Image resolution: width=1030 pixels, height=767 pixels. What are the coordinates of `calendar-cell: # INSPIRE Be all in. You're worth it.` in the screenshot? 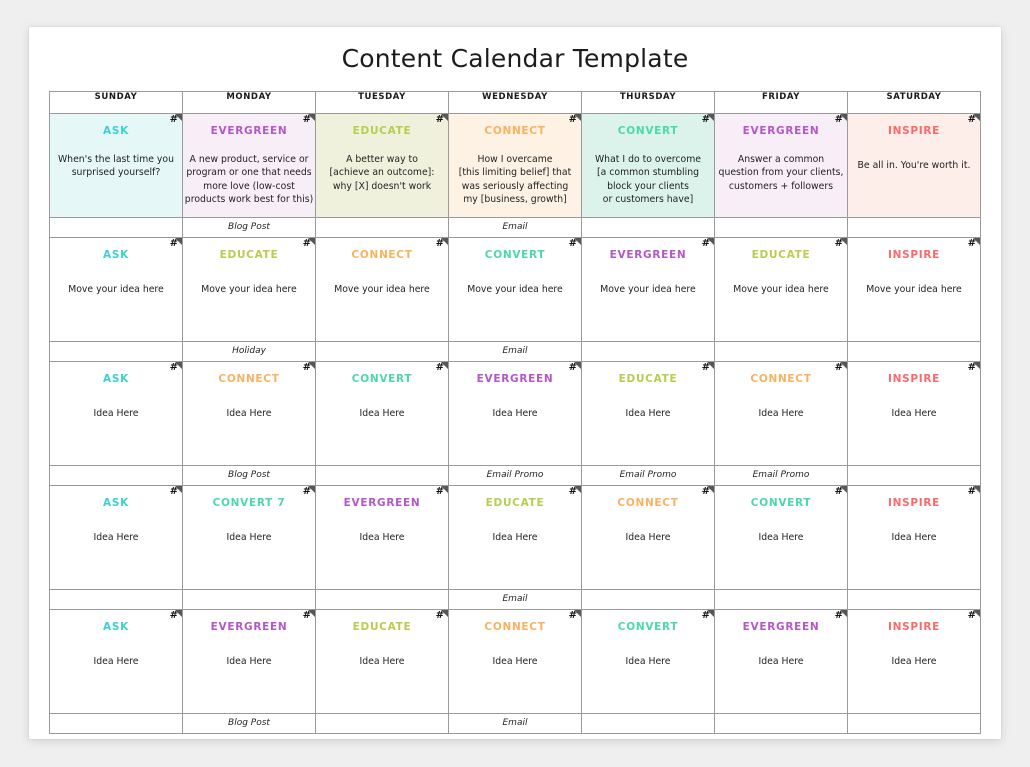 It's located at (914, 165).